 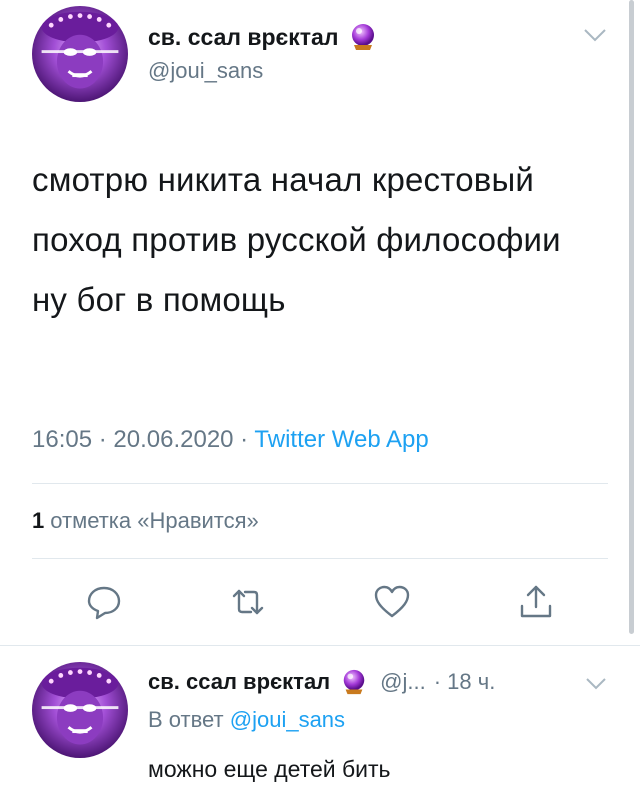 What do you see at coordinates (189, 719) in the screenshot?
I see `reply-to-prefix: В ответ` at bounding box center [189, 719].